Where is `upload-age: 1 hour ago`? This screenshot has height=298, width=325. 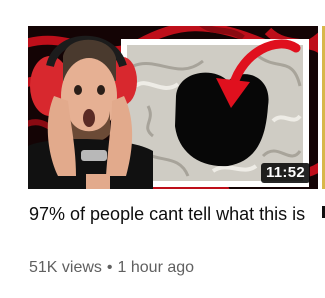 upload-age: 1 hour ago is located at coordinates (156, 267).